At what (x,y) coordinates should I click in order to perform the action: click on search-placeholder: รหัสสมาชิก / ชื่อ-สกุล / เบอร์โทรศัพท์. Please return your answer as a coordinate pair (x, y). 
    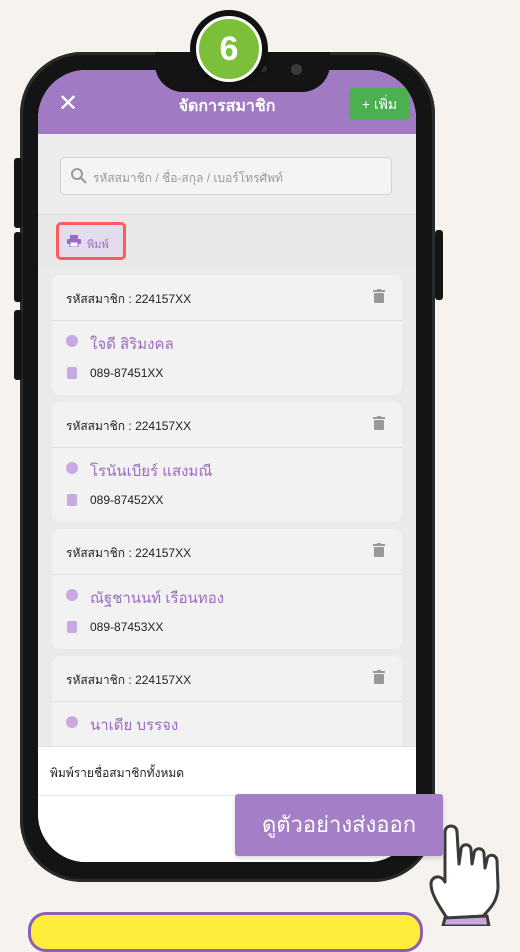
    Looking at the image, I should click on (188, 178).